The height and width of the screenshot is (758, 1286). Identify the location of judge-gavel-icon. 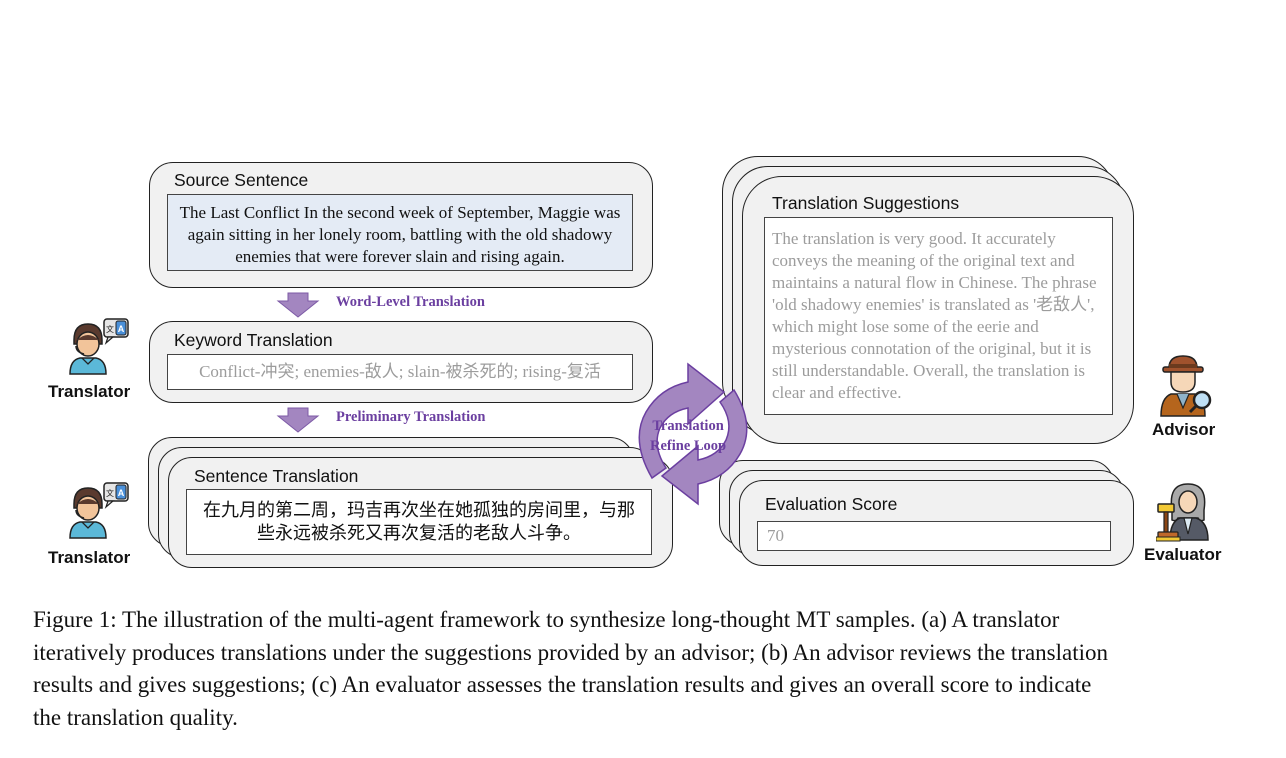
(1182, 512).